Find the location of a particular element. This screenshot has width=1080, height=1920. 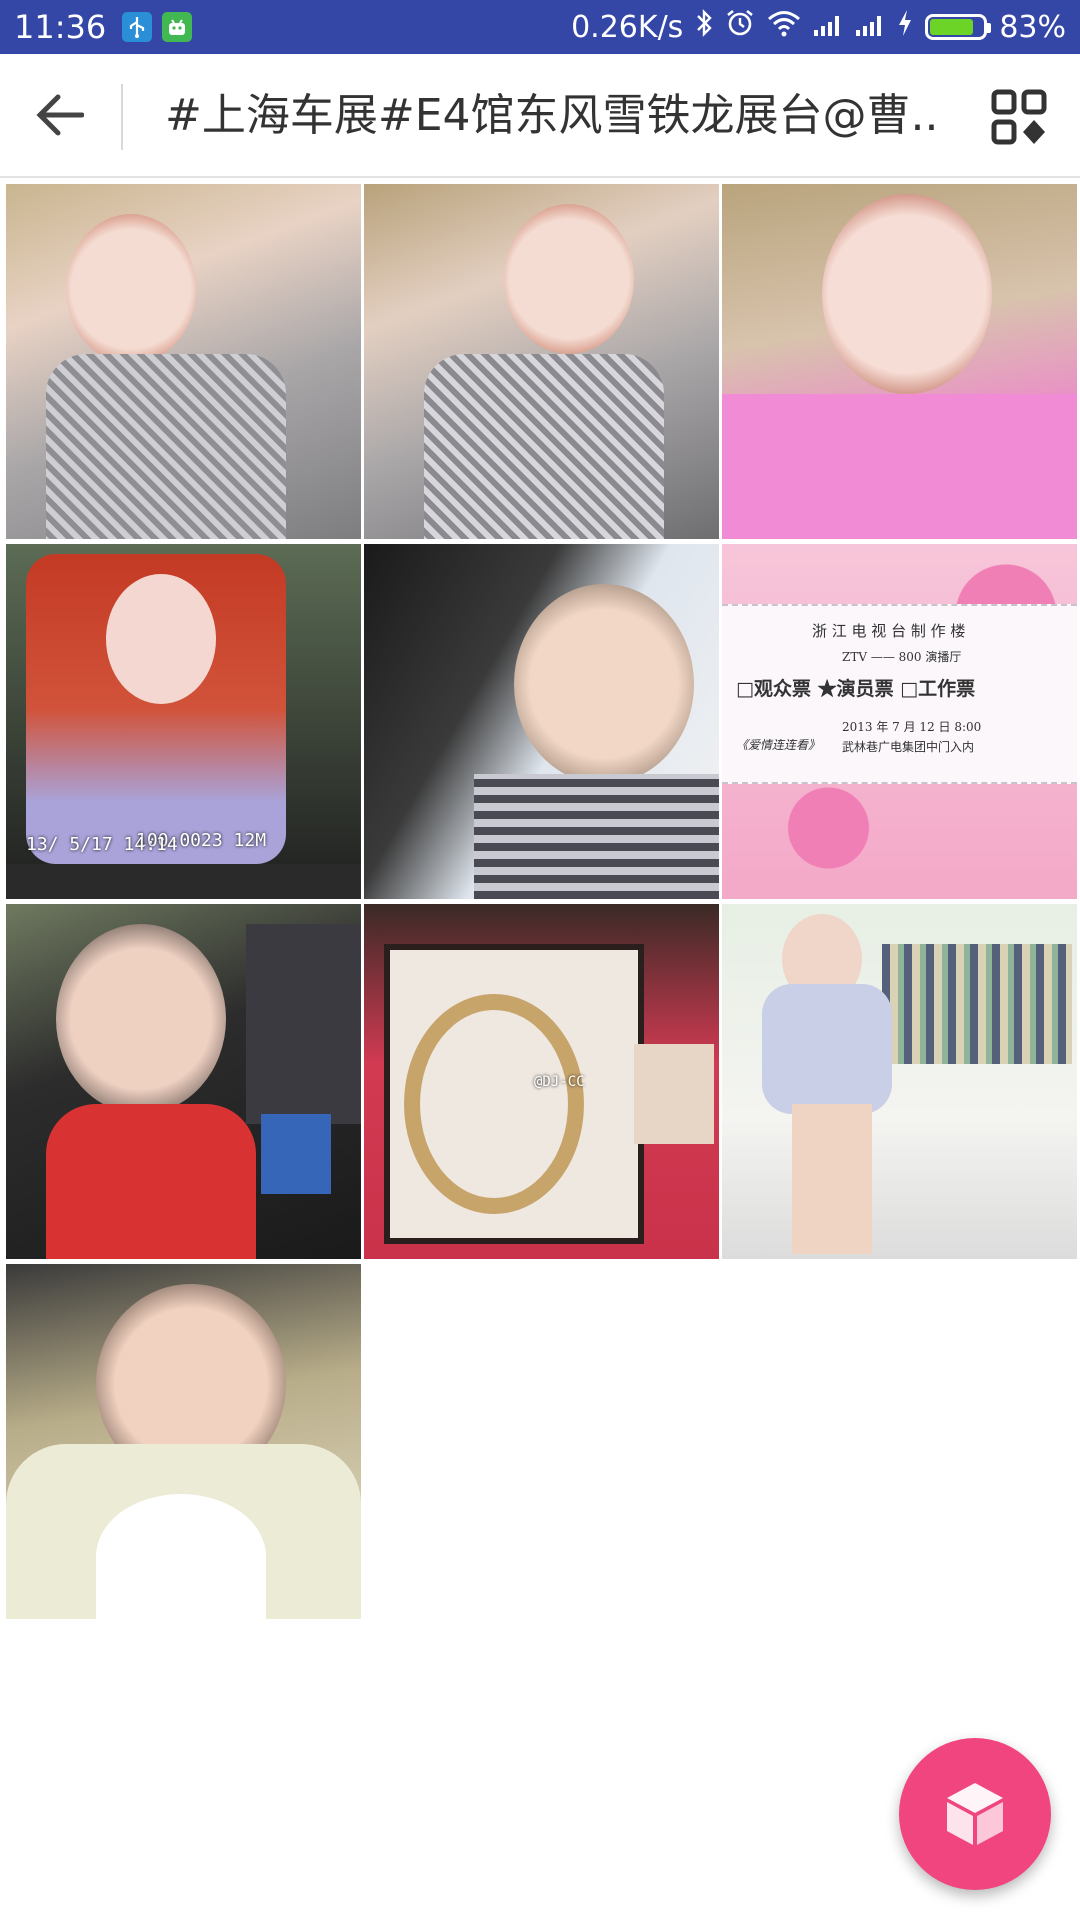

photo-tile-8: @DJ-CC is located at coordinates (541, 1081).